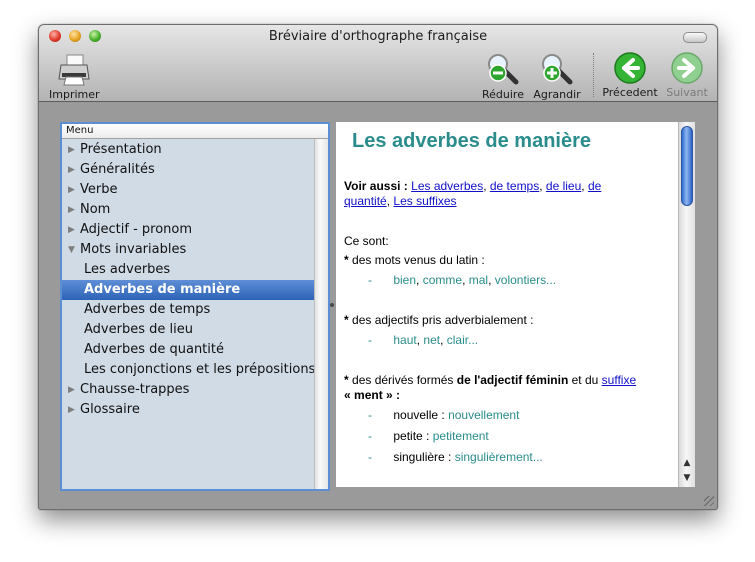  What do you see at coordinates (687, 166) in the screenshot?
I see `scroll-thumb` at bounding box center [687, 166].